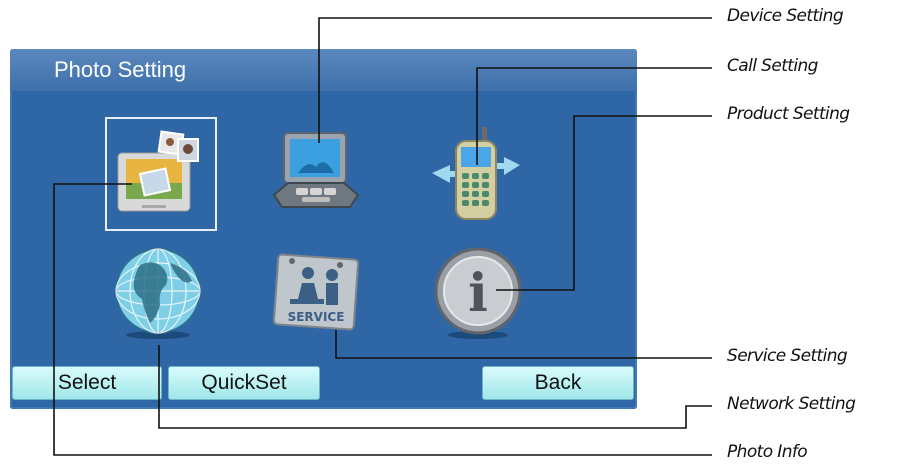 The image size is (903, 467). Describe the element at coordinates (523, 344) in the screenshot. I see `service-callout-line` at that location.